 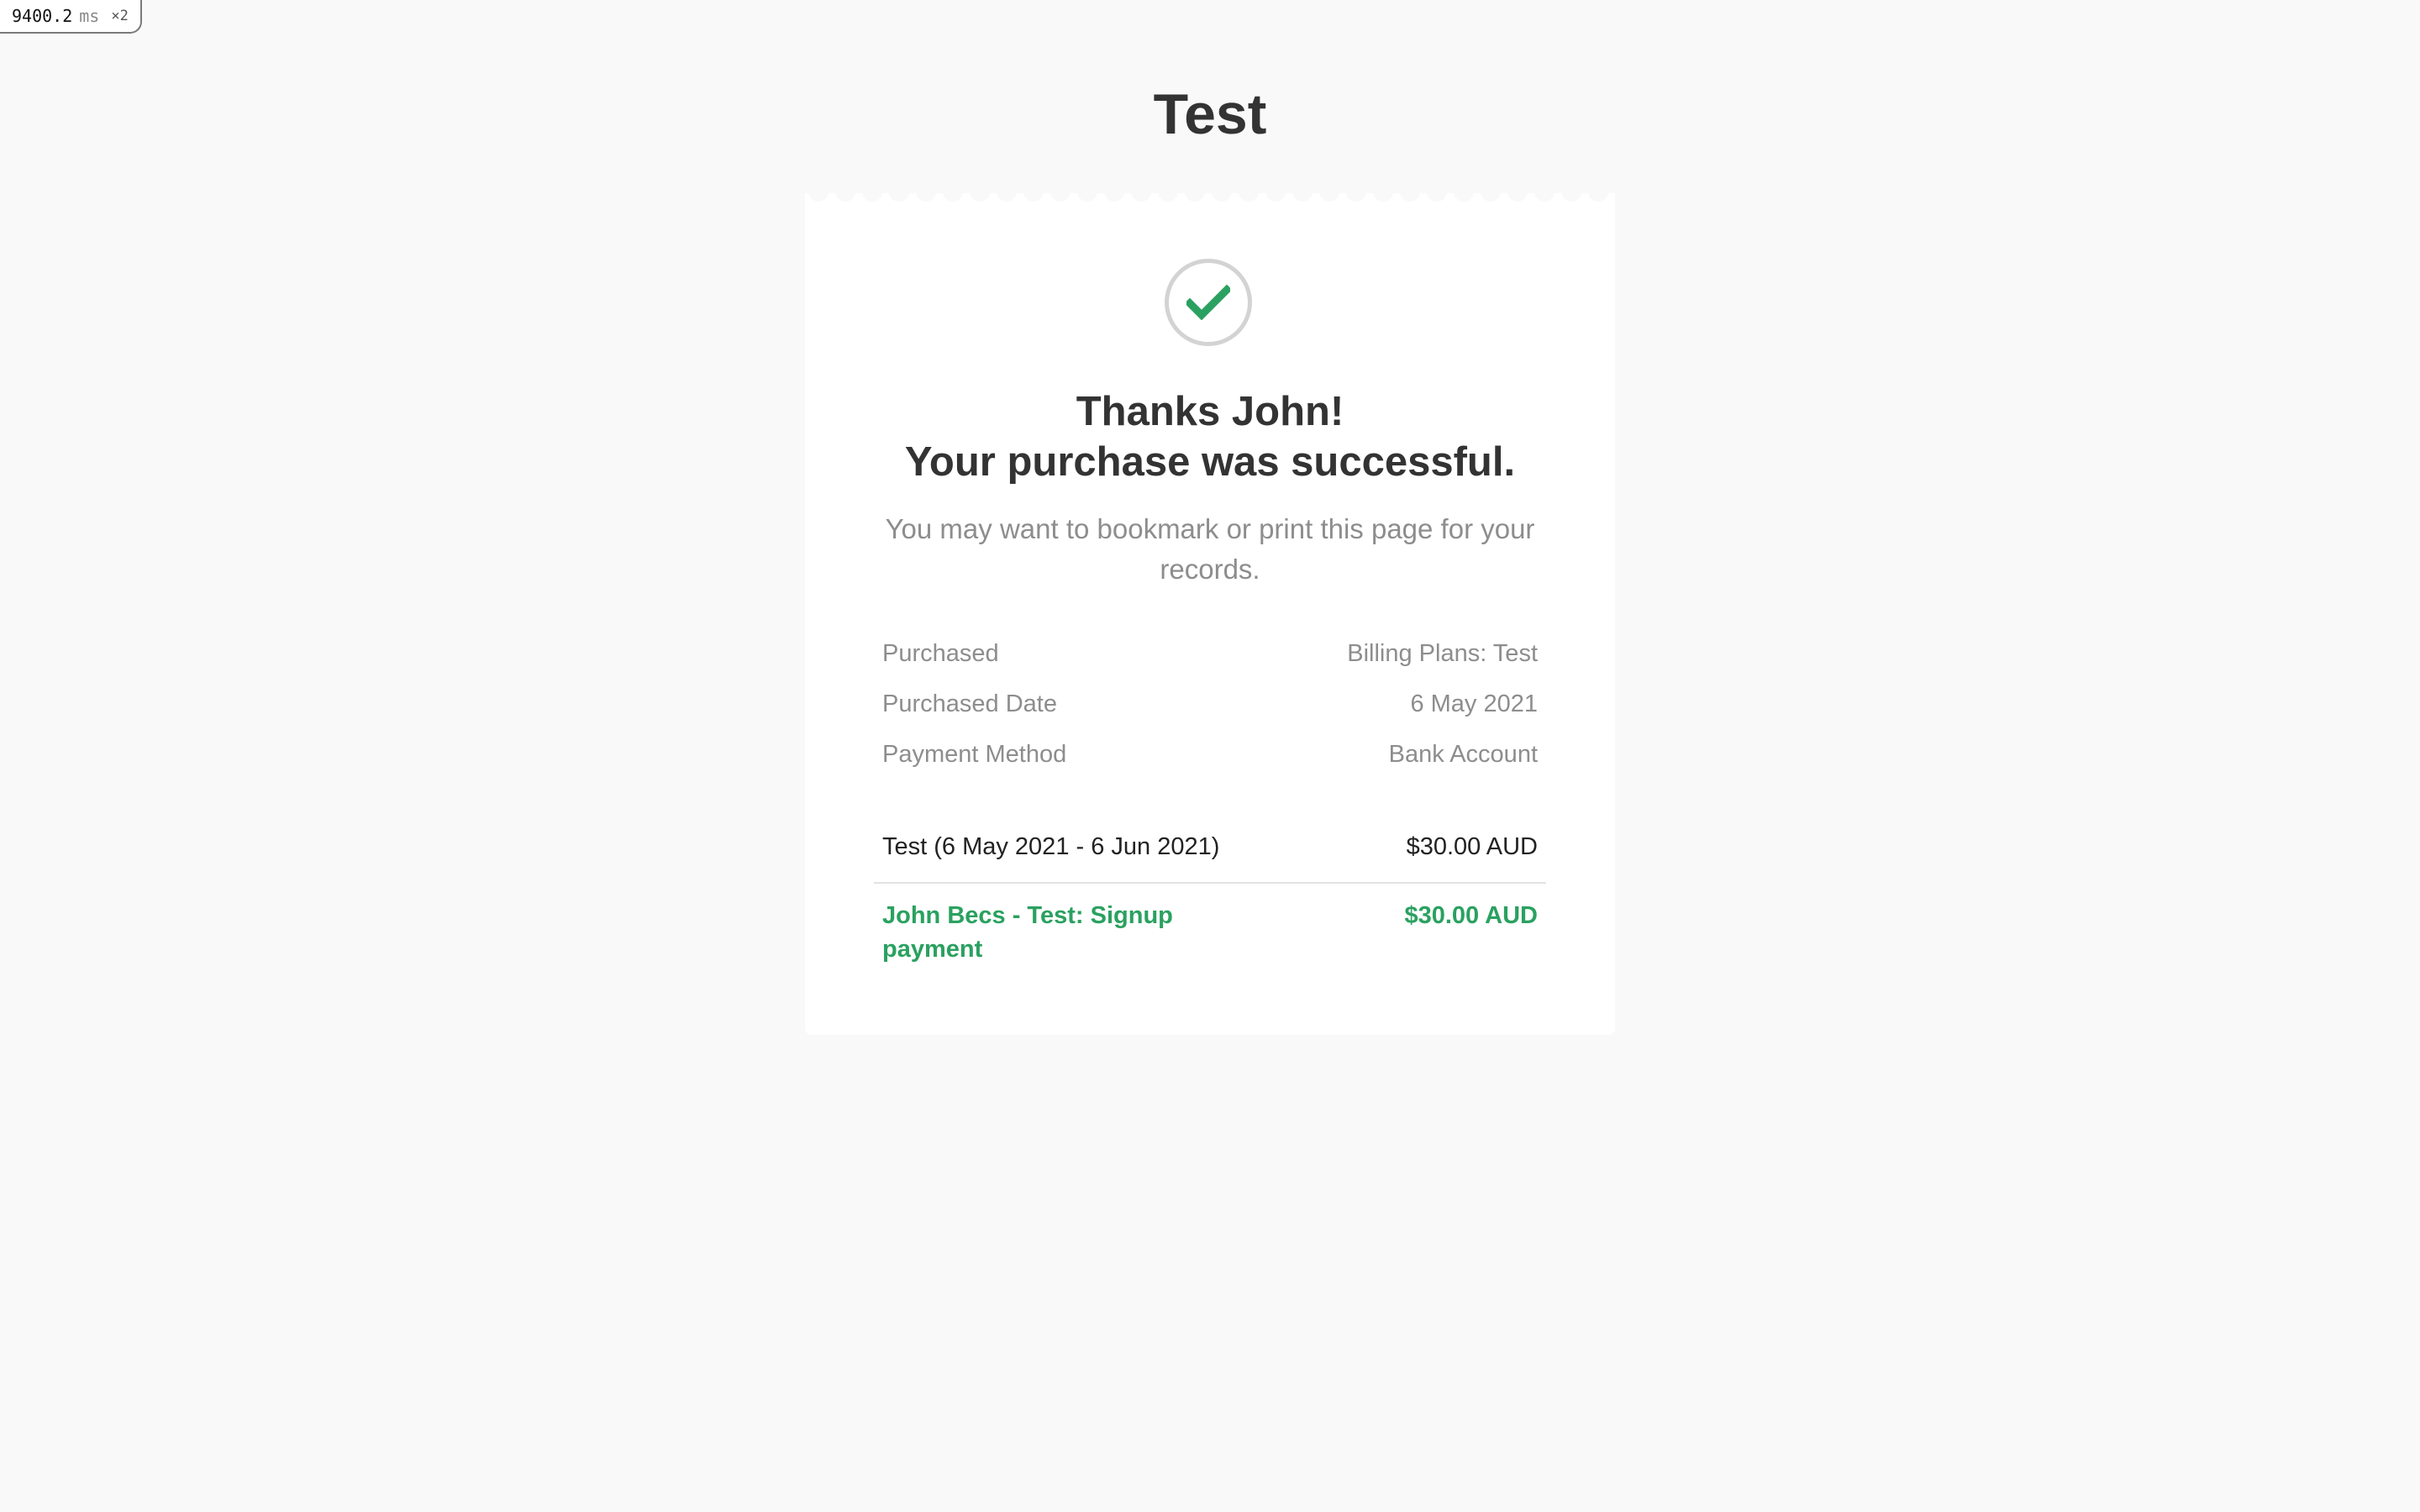 What do you see at coordinates (90, 16) in the screenshot?
I see `perf-time-unit: ms` at bounding box center [90, 16].